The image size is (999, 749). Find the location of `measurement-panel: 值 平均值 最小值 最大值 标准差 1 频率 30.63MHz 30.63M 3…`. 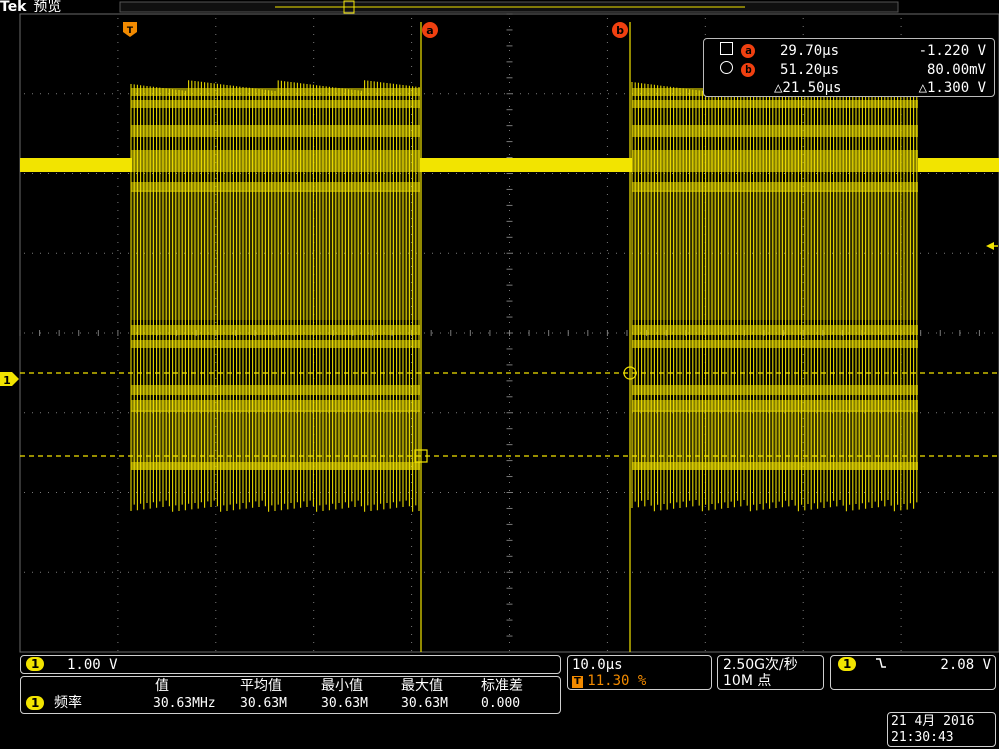

measurement-panel: 值 平均值 最小值 最大值 标准差 1 频率 30.63MHz 30.63M 3… is located at coordinates (290, 695).